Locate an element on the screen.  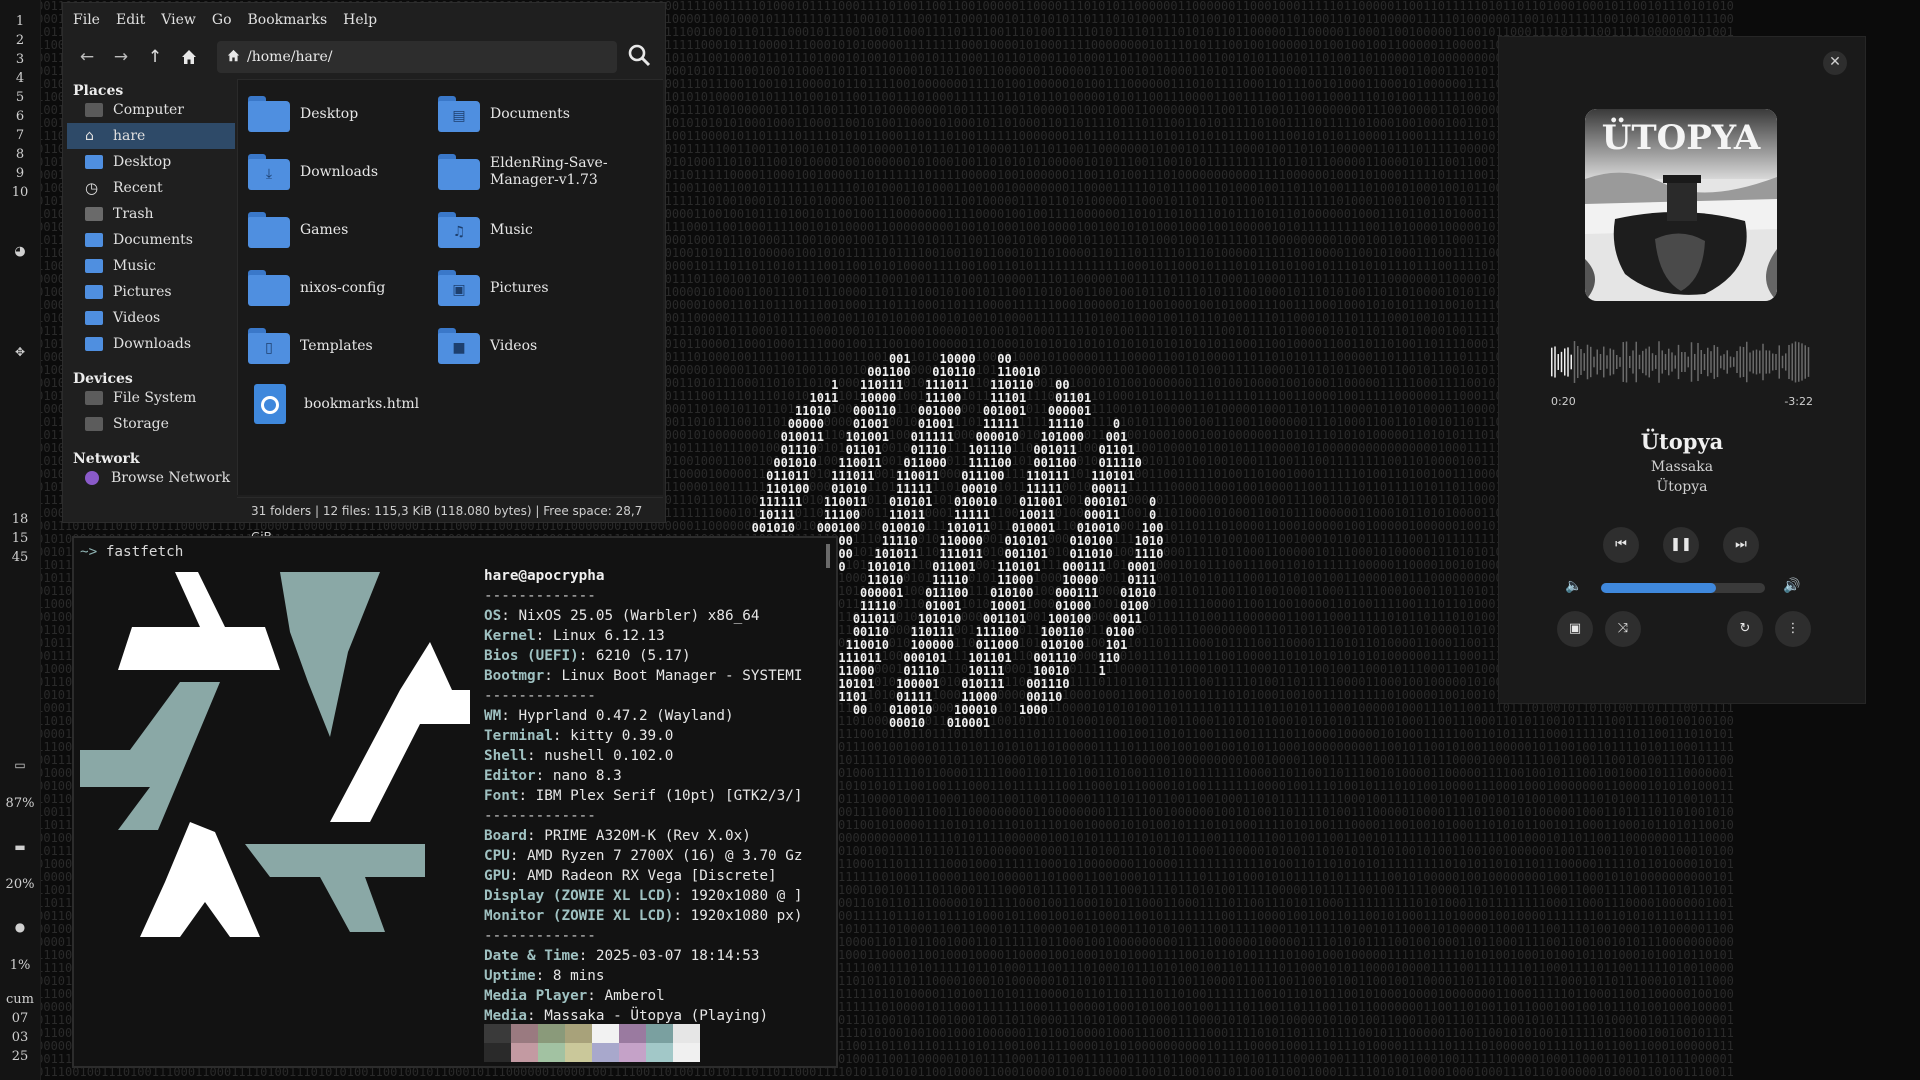
folder-item: ▤ Documents is located at coordinates (533, 114).